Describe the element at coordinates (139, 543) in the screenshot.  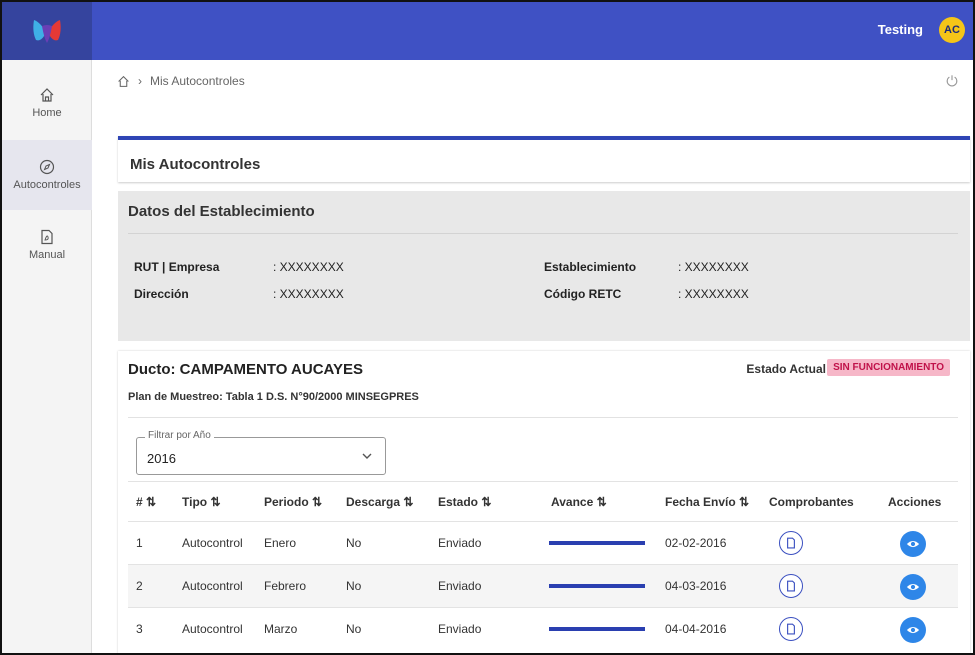
I see `cell-num: 1` at that location.